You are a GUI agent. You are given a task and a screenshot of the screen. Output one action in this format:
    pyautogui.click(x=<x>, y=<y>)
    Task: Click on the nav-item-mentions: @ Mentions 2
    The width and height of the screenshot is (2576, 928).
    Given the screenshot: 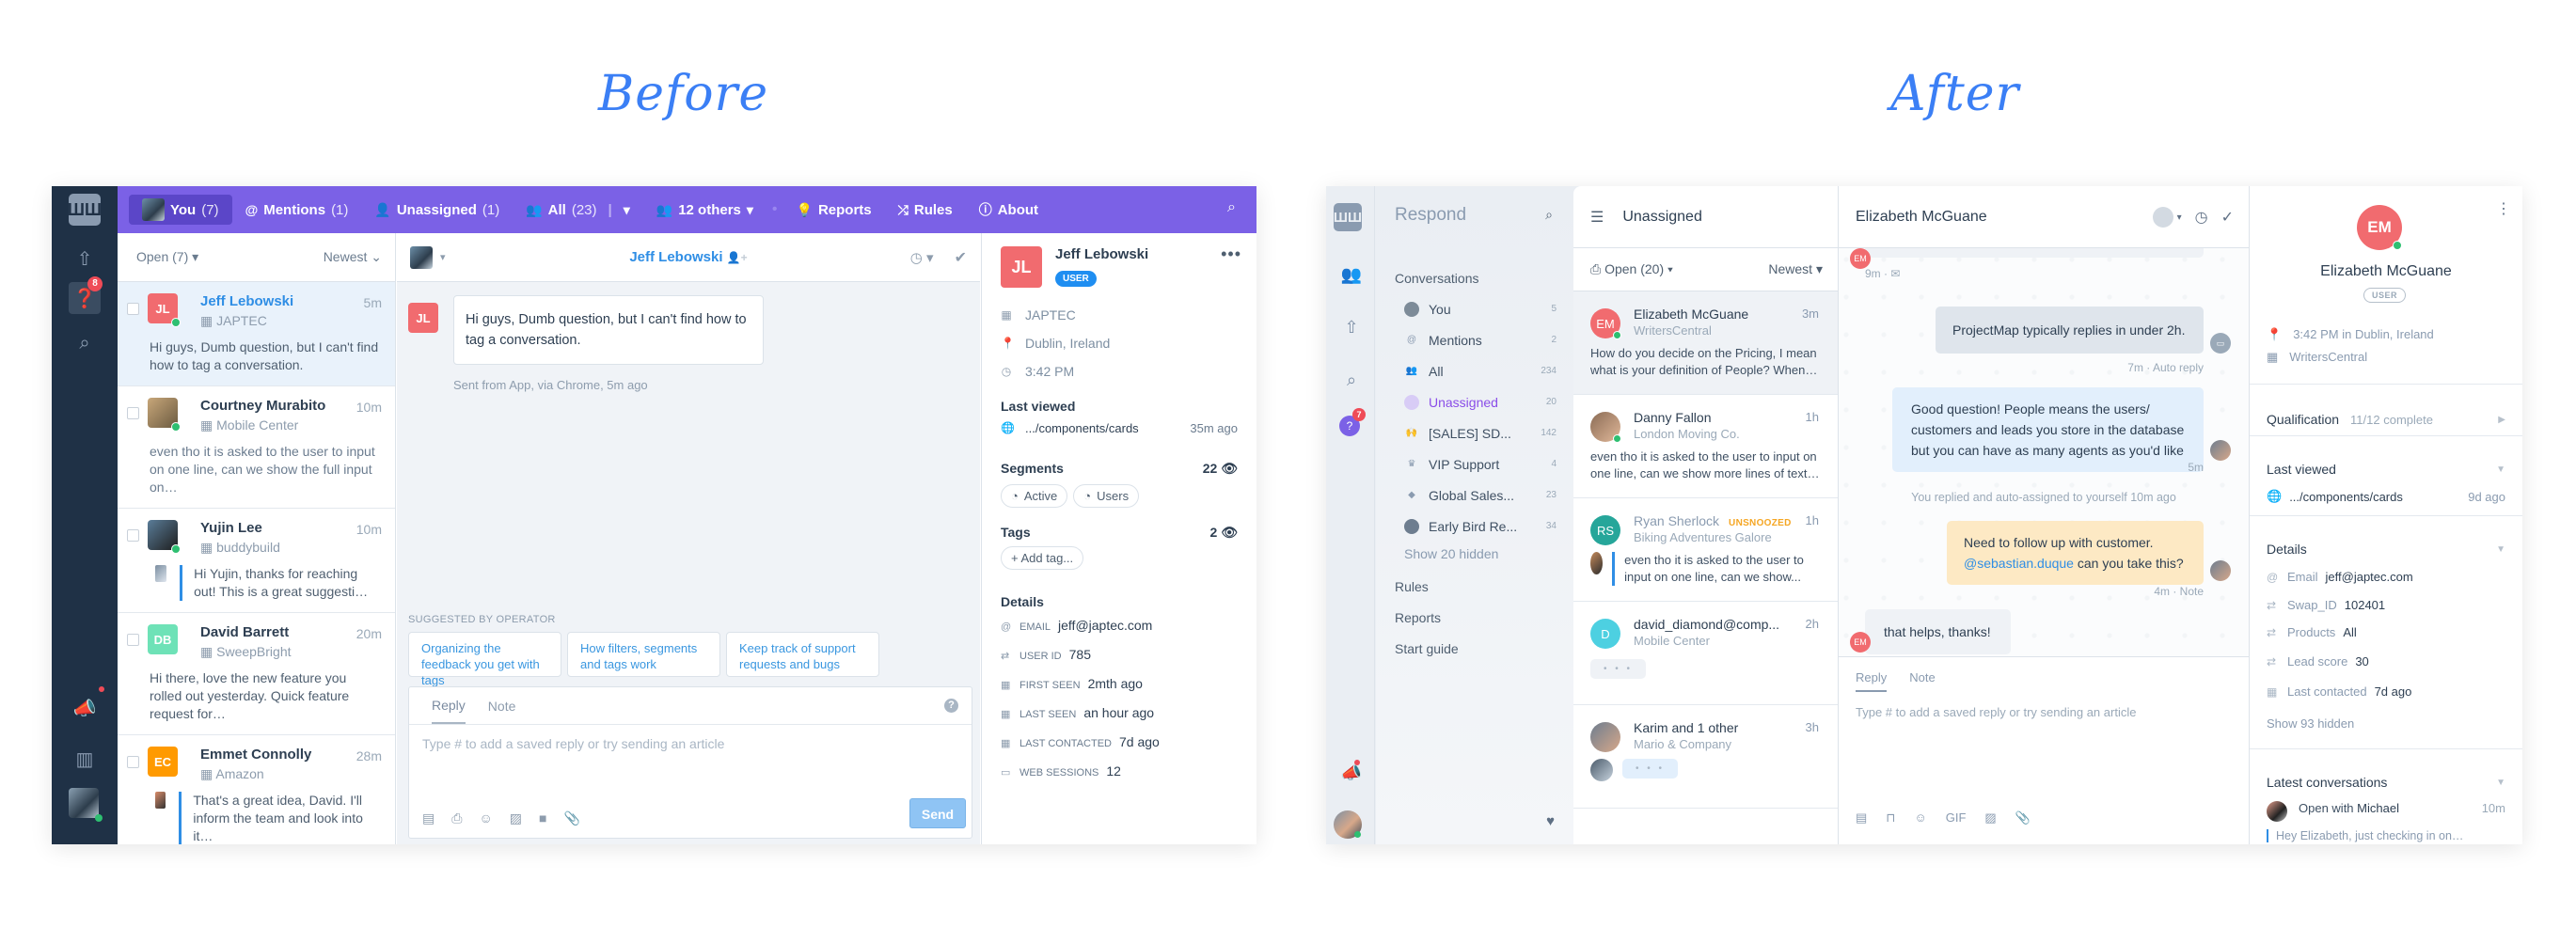 What is the action you would take?
    pyautogui.click(x=1480, y=339)
    